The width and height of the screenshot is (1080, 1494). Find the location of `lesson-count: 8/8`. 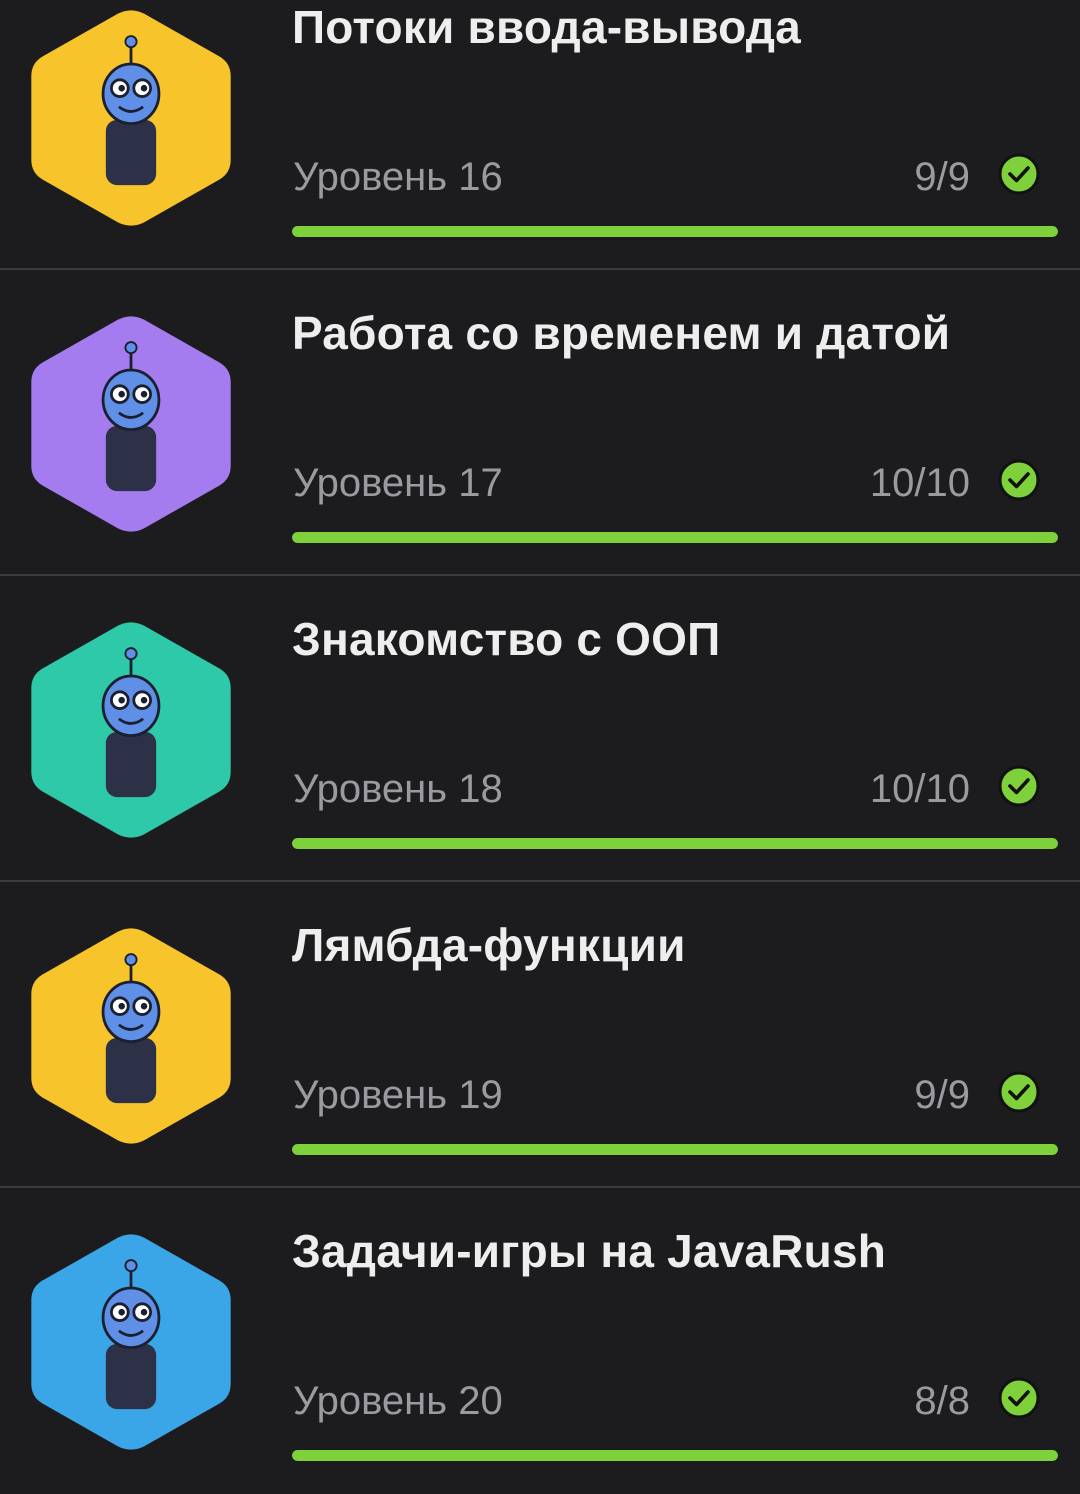

lesson-count: 8/8 is located at coordinates (942, 1401).